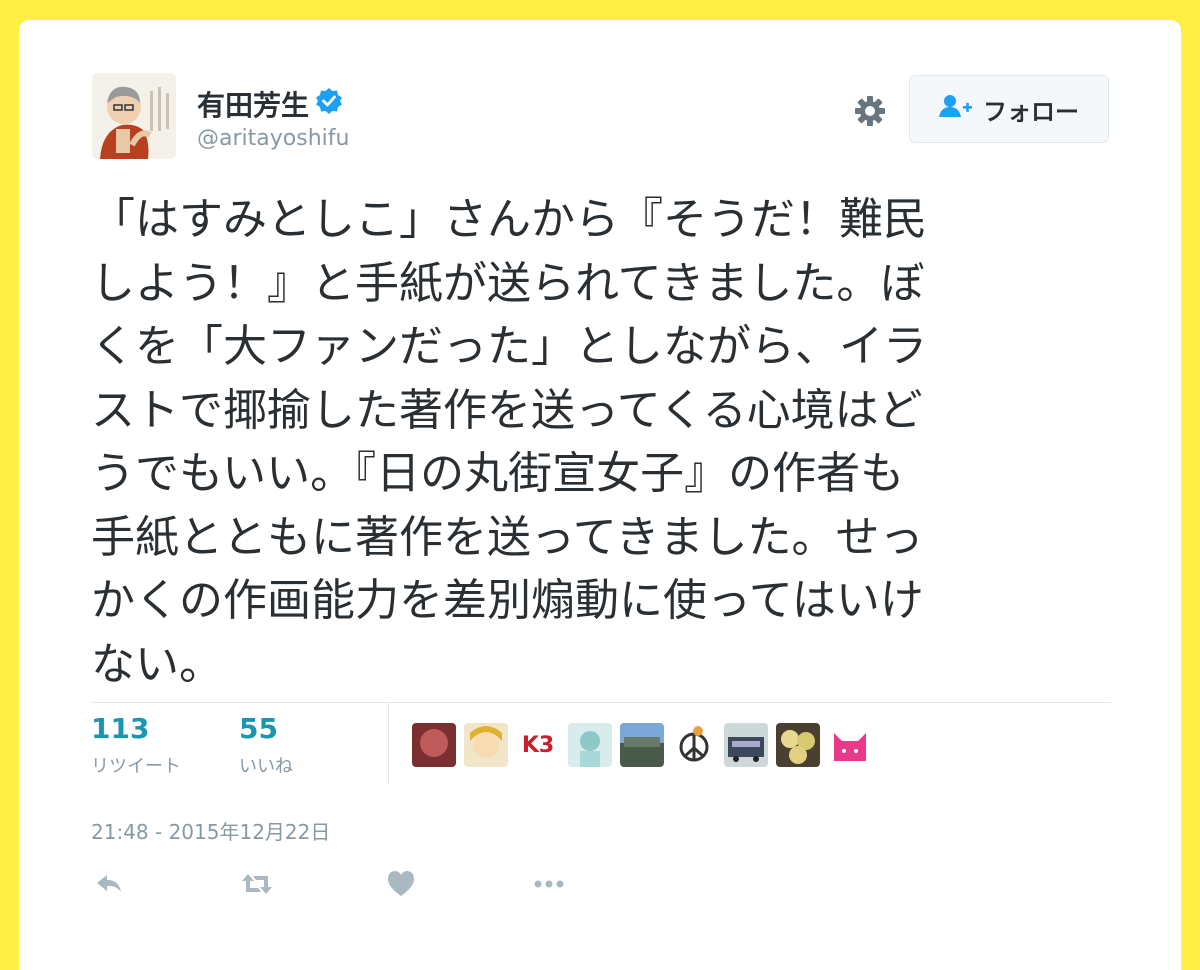  What do you see at coordinates (1031, 111) in the screenshot?
I see `follow-button-label: フォロー` at bounding box center [1031, 111].